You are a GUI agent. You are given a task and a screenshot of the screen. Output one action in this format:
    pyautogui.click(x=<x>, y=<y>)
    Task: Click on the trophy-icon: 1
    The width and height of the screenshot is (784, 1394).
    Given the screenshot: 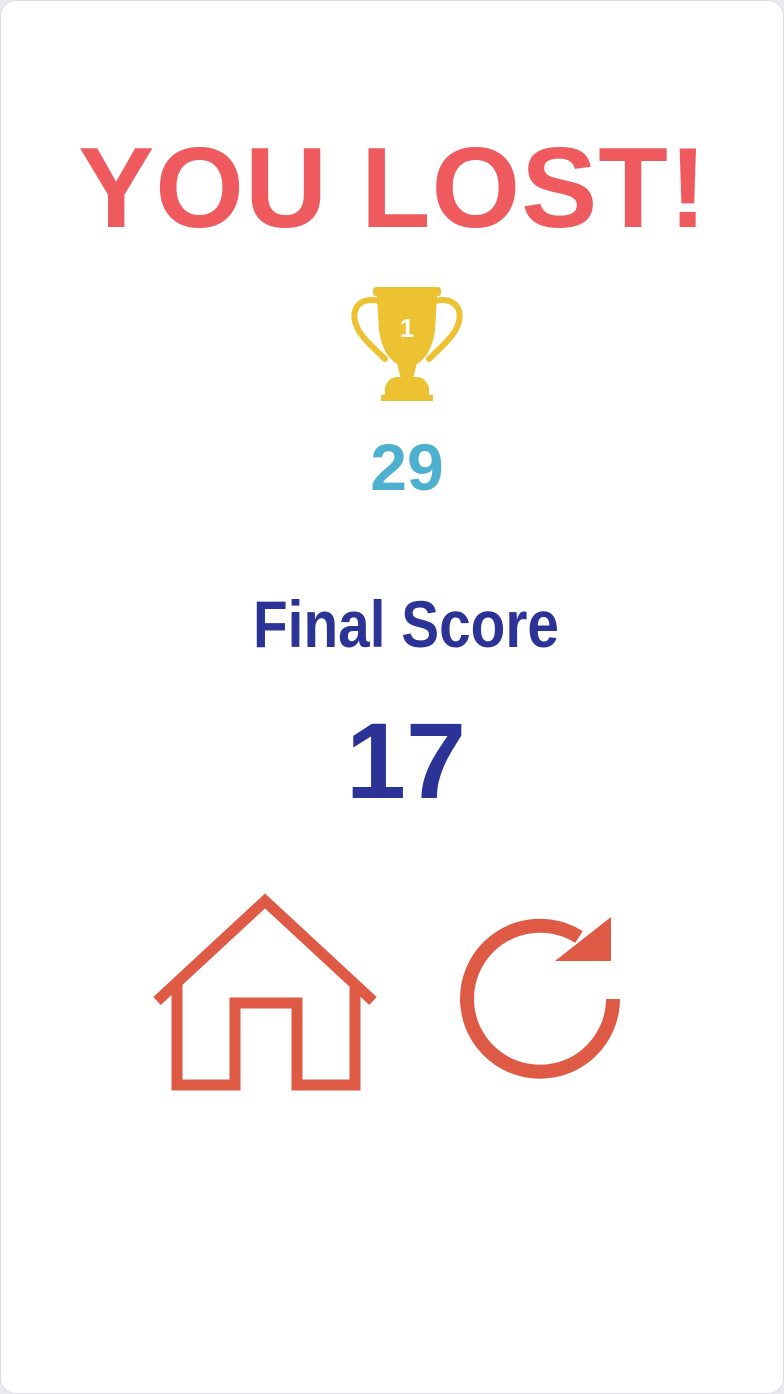 What is the action you would take?
    pyautogui.click(x=407, y=345)
    